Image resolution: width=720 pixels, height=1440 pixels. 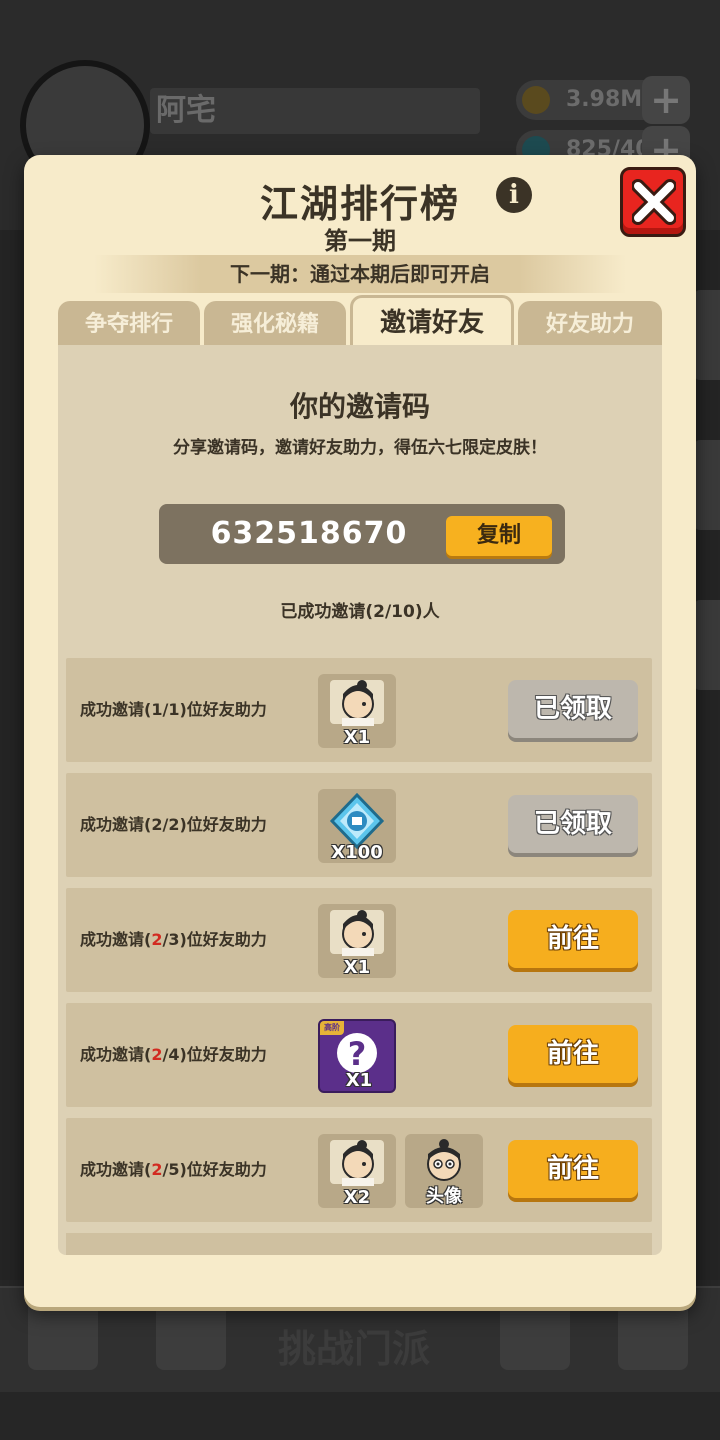 What do you see at coordinates (173, 1169) in the screenshot?
I see `reward-condition: 成功邀请(2/5)位好友助力` at bounding box center [173, 1169].